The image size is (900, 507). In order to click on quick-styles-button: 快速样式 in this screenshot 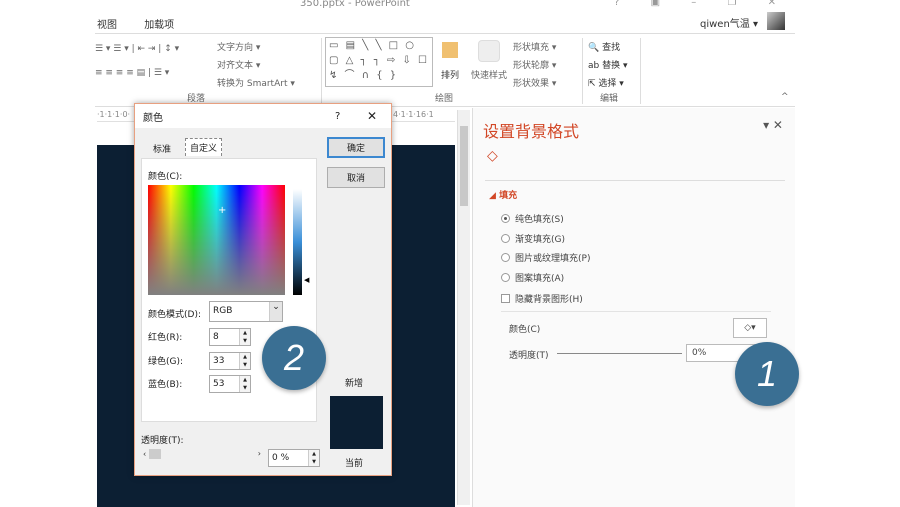, I will do `click(489, 74)`.